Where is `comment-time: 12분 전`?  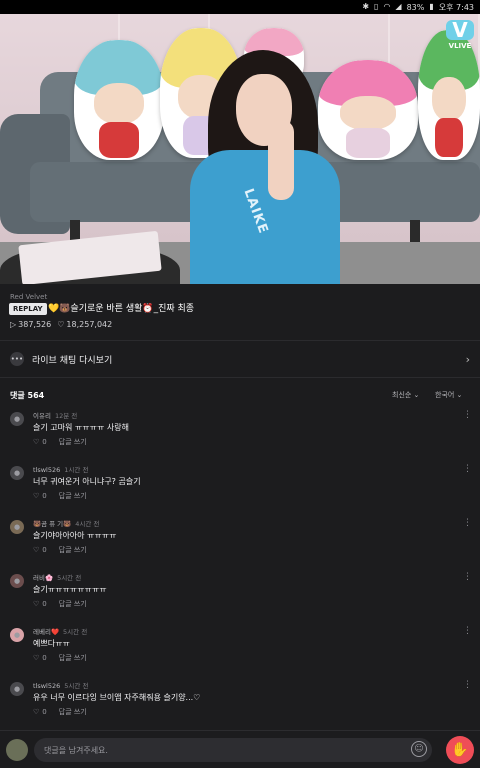 comment-time: 12분 전 is located at coordinates (66, 416).